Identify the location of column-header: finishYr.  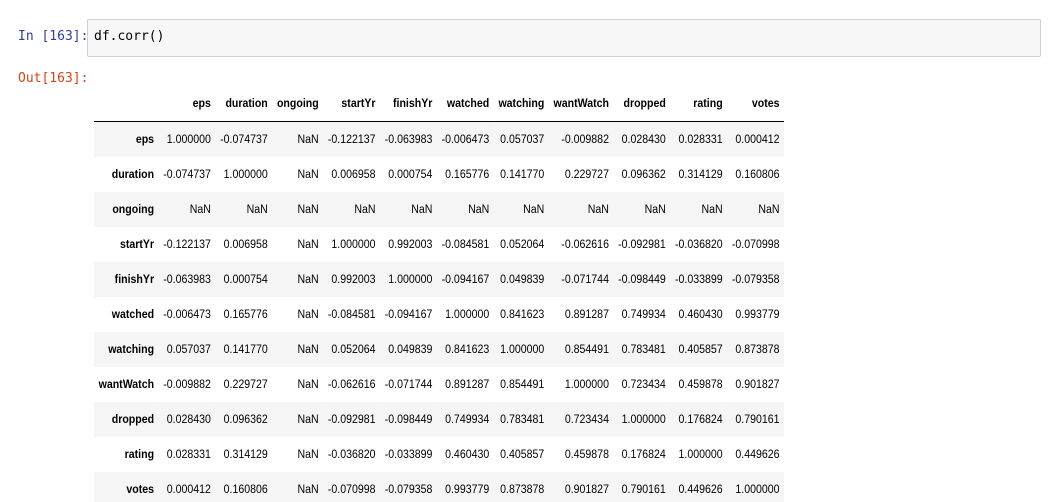
(408, 104).